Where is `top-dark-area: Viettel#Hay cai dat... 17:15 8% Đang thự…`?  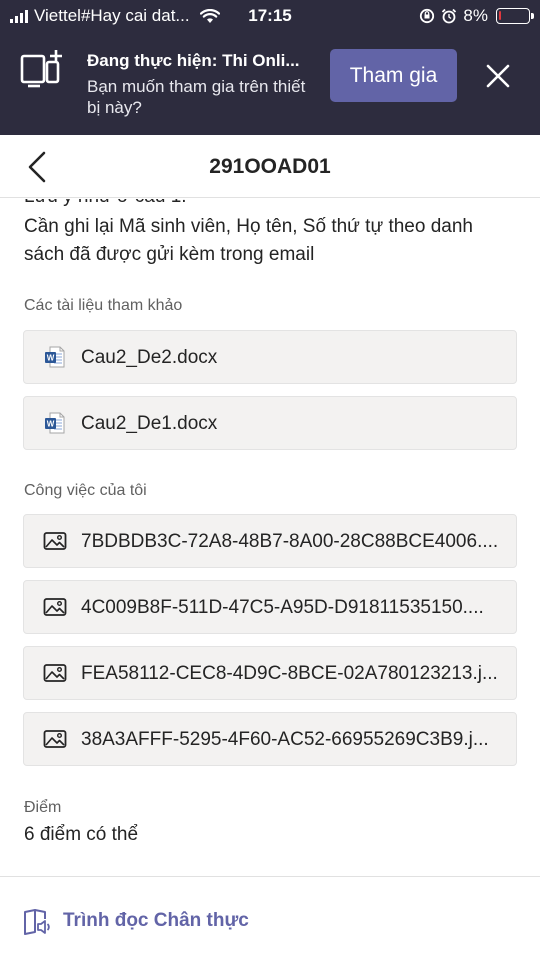
top-dark-area: Viettel#Hay cai dat... 17:15 8% Đang thự… is located at coordinates (270, 67).